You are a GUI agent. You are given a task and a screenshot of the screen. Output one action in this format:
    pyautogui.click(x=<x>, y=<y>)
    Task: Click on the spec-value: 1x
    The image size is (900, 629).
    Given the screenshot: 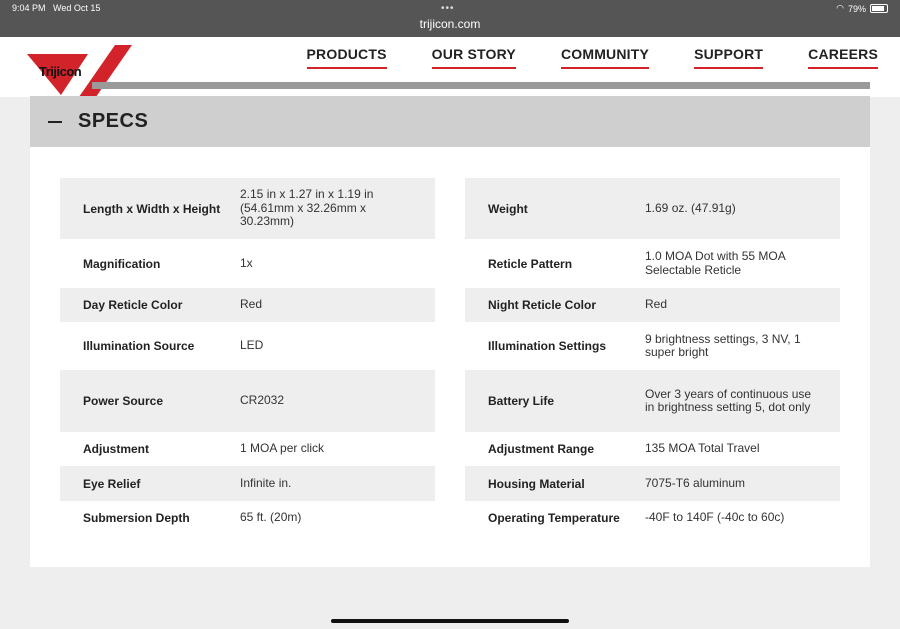 What is the action you would take?
    pyautogui.click(x=246, y=262)
    